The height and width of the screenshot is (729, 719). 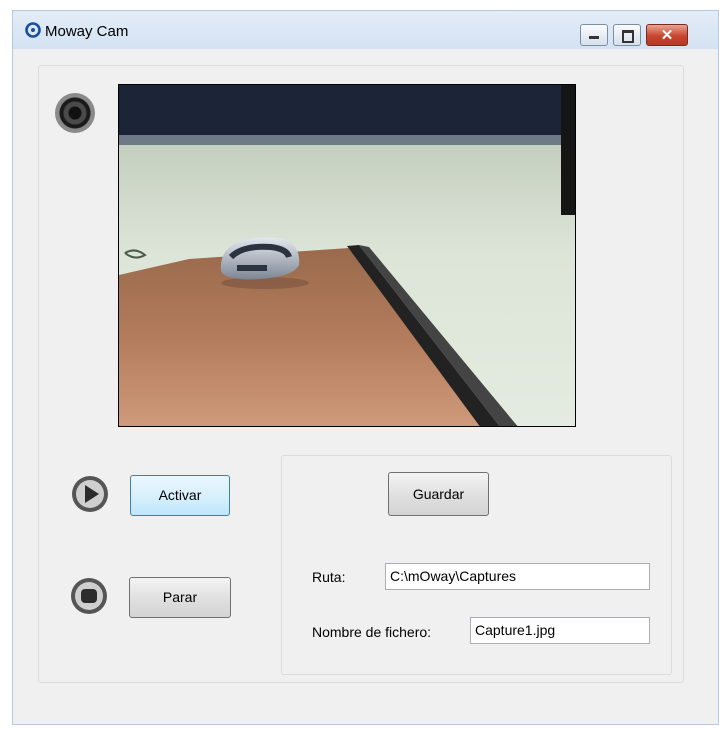 I want to click on filename-label: Nombre de fichero:, so click(x=372, y=632).